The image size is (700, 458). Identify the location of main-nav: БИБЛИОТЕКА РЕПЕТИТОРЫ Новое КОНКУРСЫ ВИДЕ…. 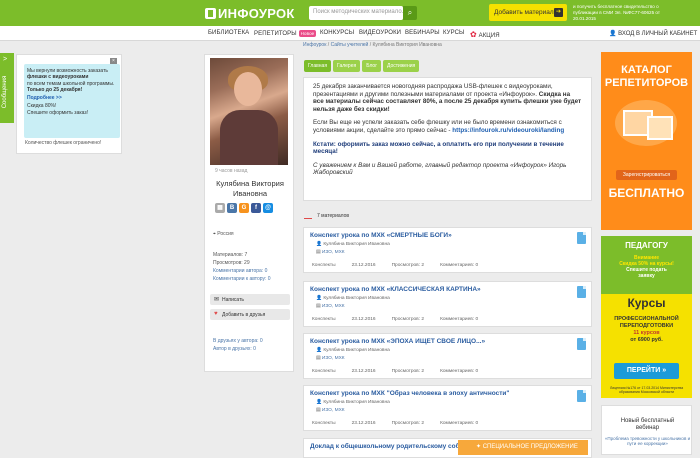
(350, 33).